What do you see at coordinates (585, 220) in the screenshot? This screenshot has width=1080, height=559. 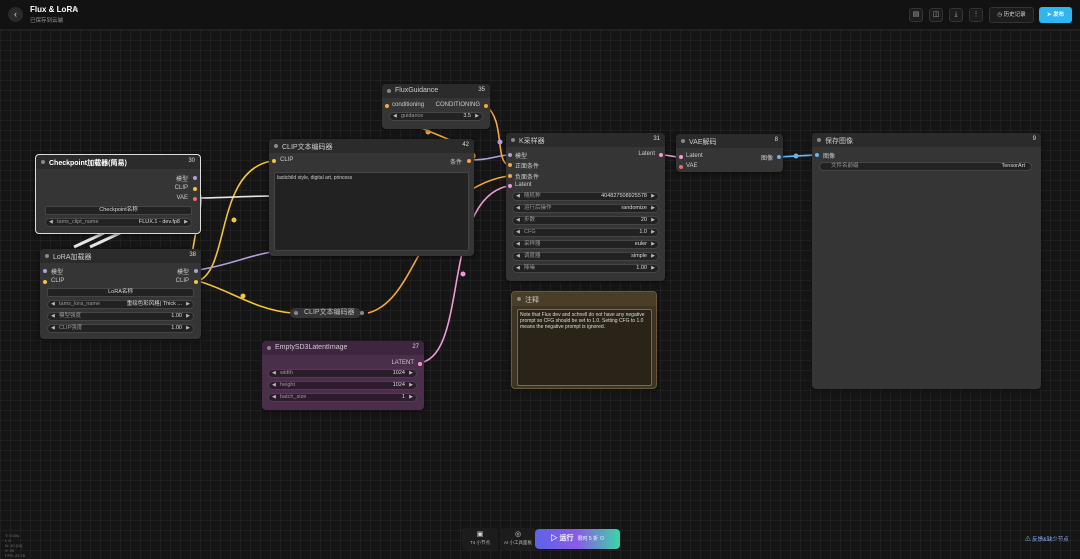 I see `steps-stepper: ◀ 步数 20 ▶` at bounding box center [585, 220].